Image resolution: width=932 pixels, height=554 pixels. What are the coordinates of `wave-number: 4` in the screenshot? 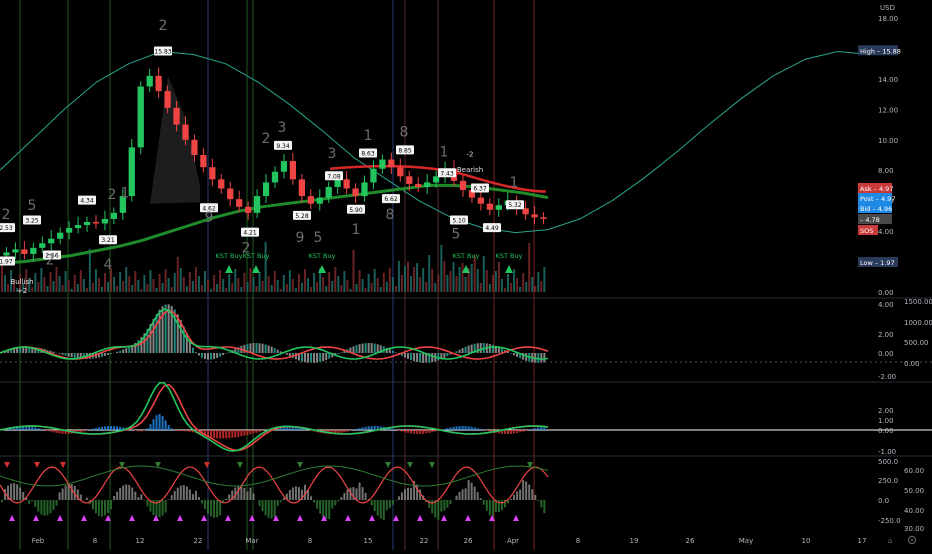 It's located at (108, 265).